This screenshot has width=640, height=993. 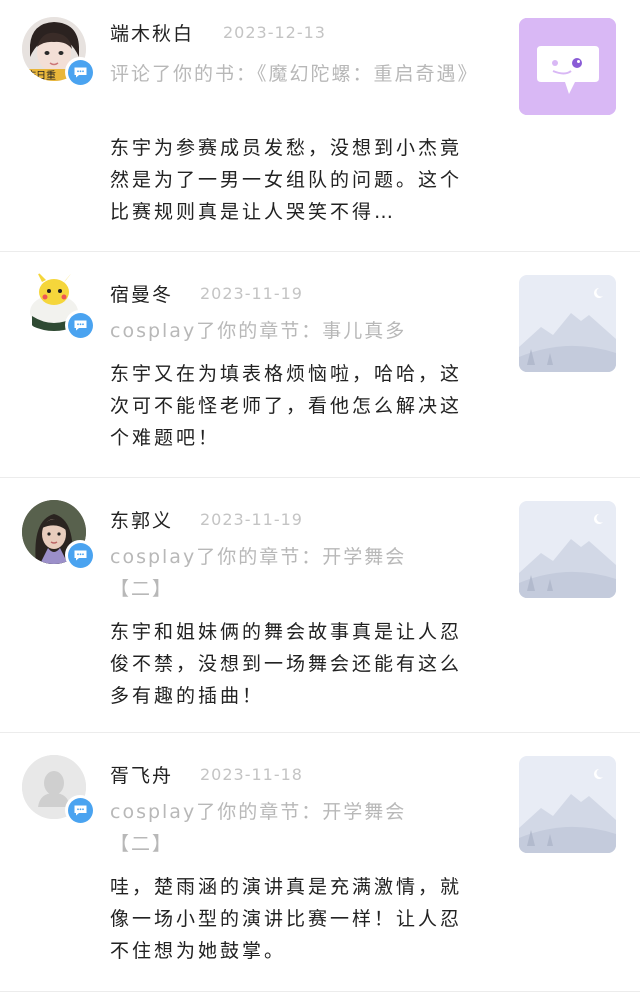 I want to click on user-name: 东郭义, so click(x=141, y=519).